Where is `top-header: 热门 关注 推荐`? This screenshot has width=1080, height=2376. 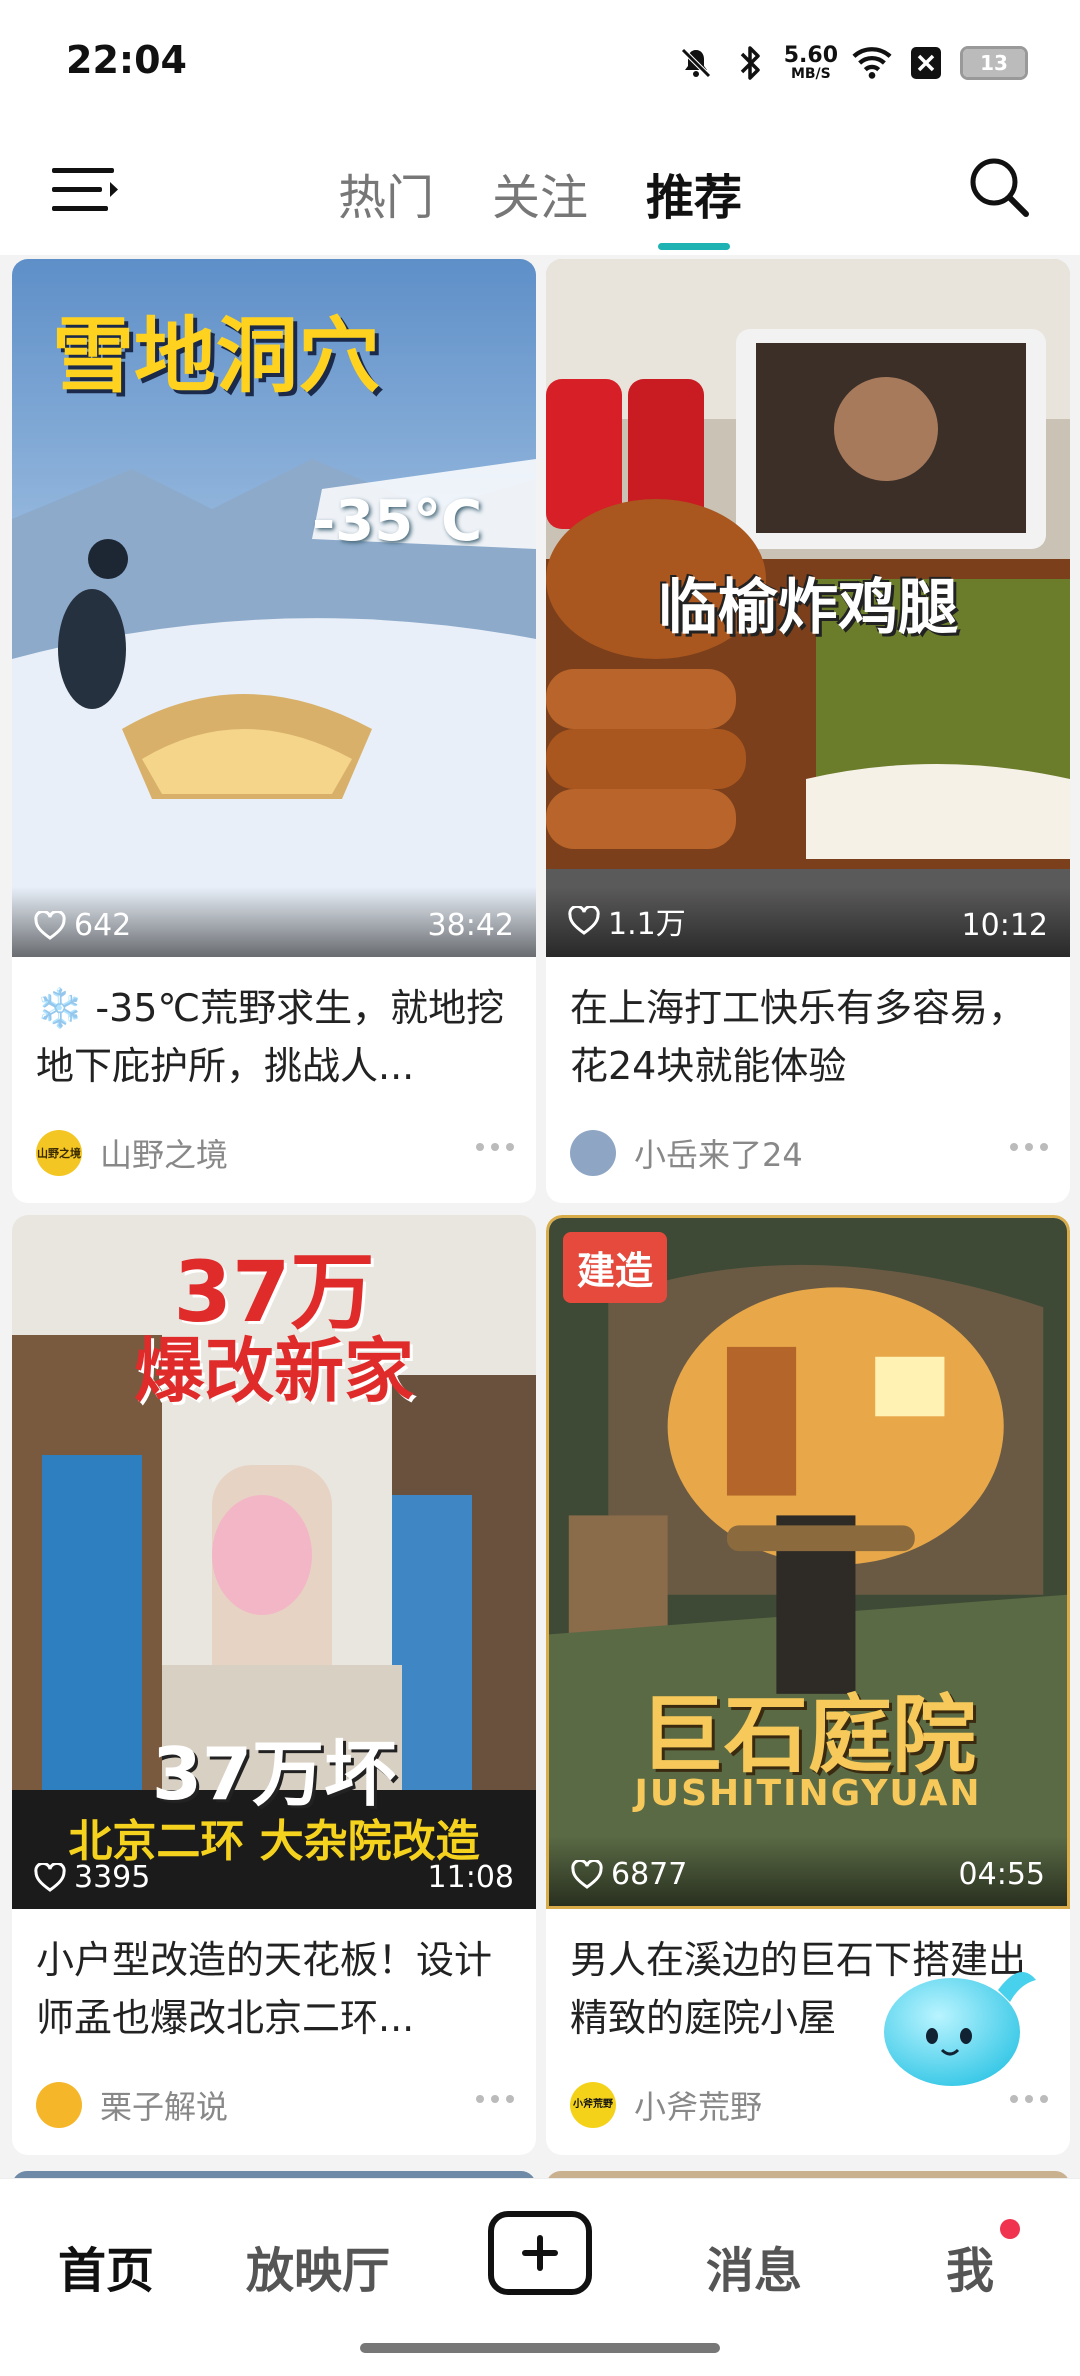 top-header: 热门 关注 推荐 is located at coordinates (540, 187).